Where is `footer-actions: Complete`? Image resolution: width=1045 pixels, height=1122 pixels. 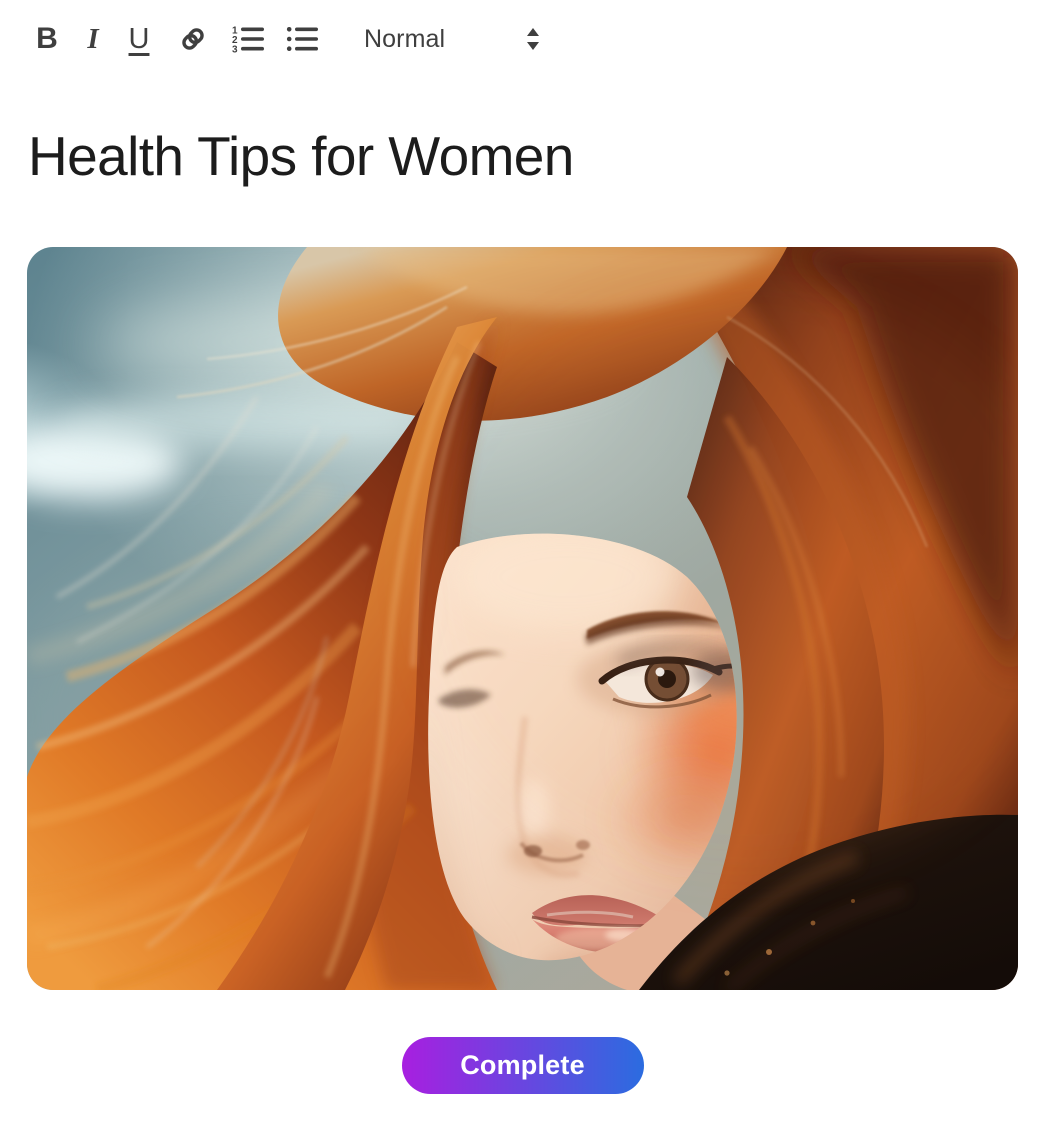 footer-actions: Complete is located at coordinates (522, 1065).